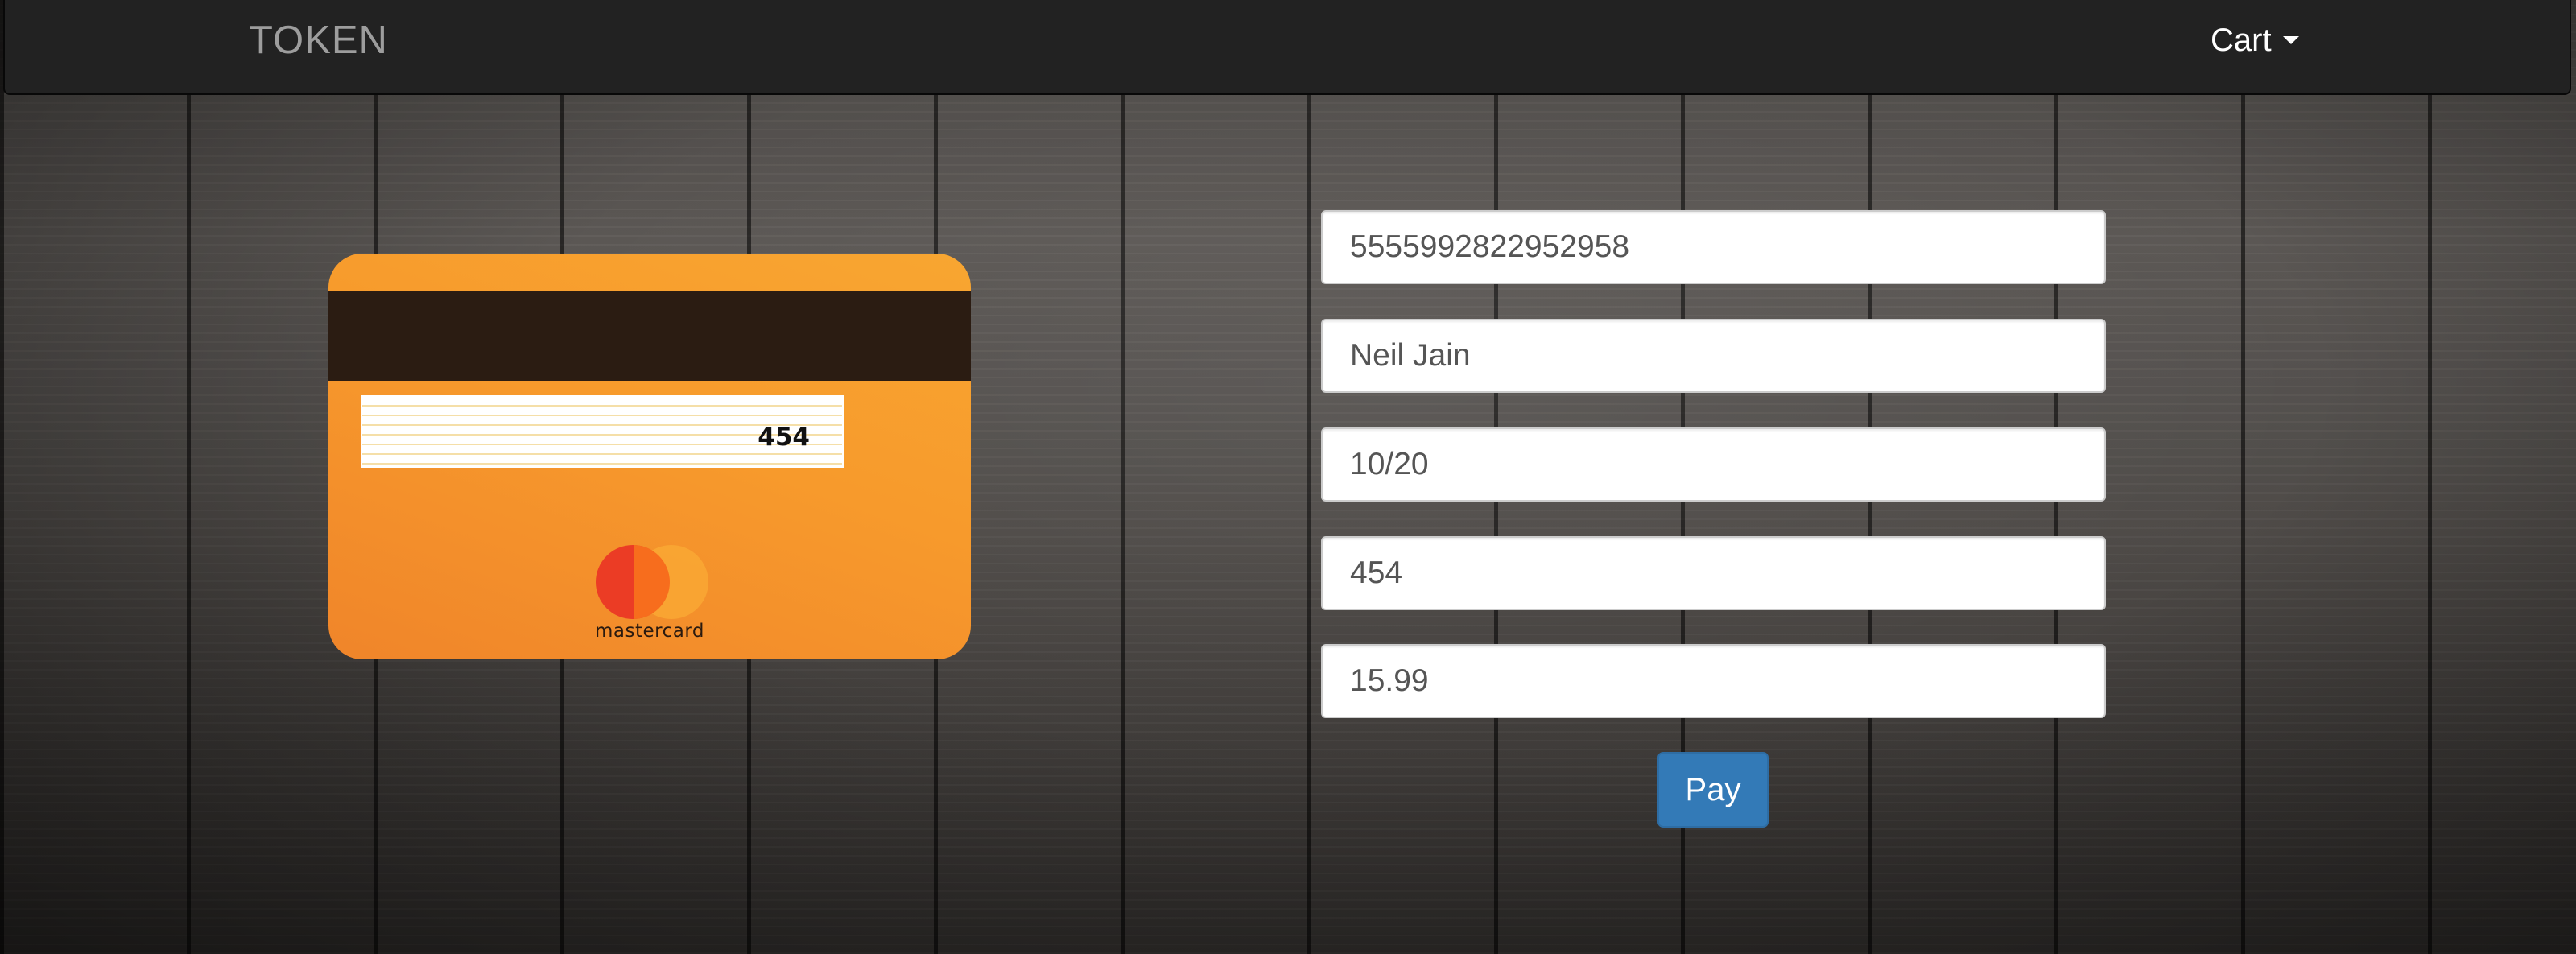 This screenshot has width=2576, height=954. What do you see at coordinates (1713, 247) in the screenshot?
I see `card-number-input` at bounding box center [1713, 247].